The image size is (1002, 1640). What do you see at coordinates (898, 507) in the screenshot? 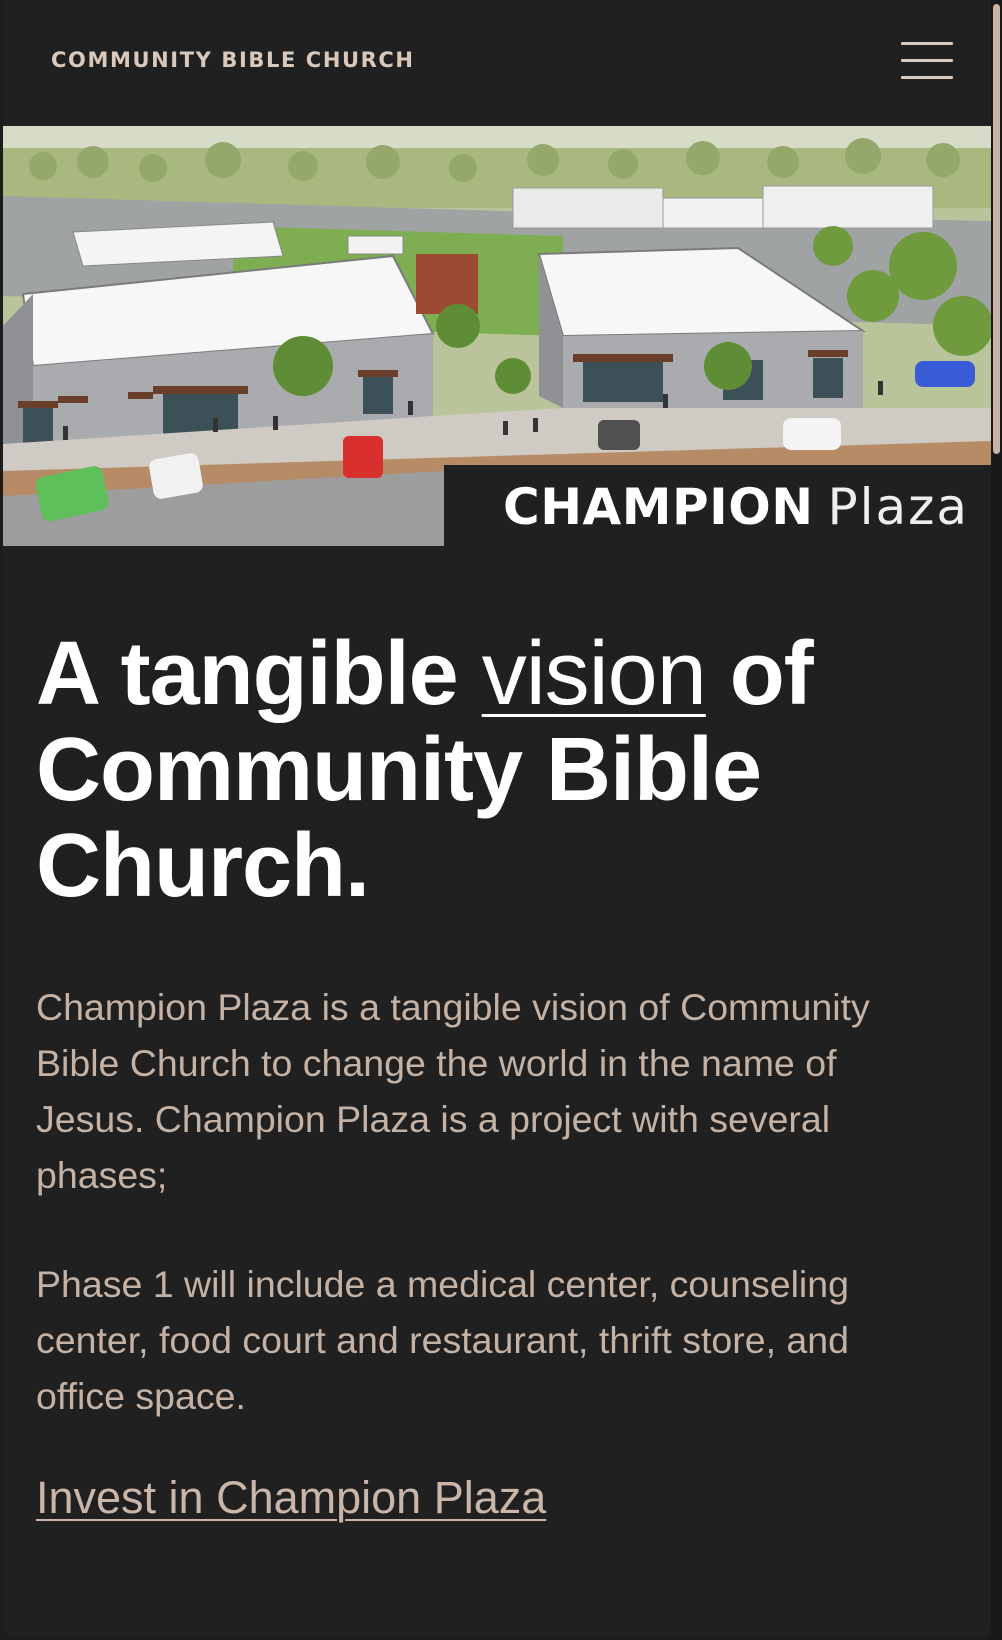
I see `caption-light: Plaza` at bounding box center [898, 507].